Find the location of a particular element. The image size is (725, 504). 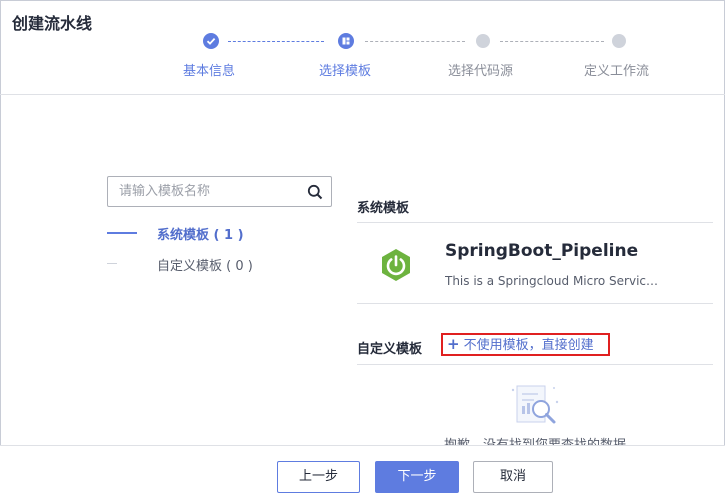

create-without-template-label: 不使用模板，直接创建 is located at coordinates (528, 345).